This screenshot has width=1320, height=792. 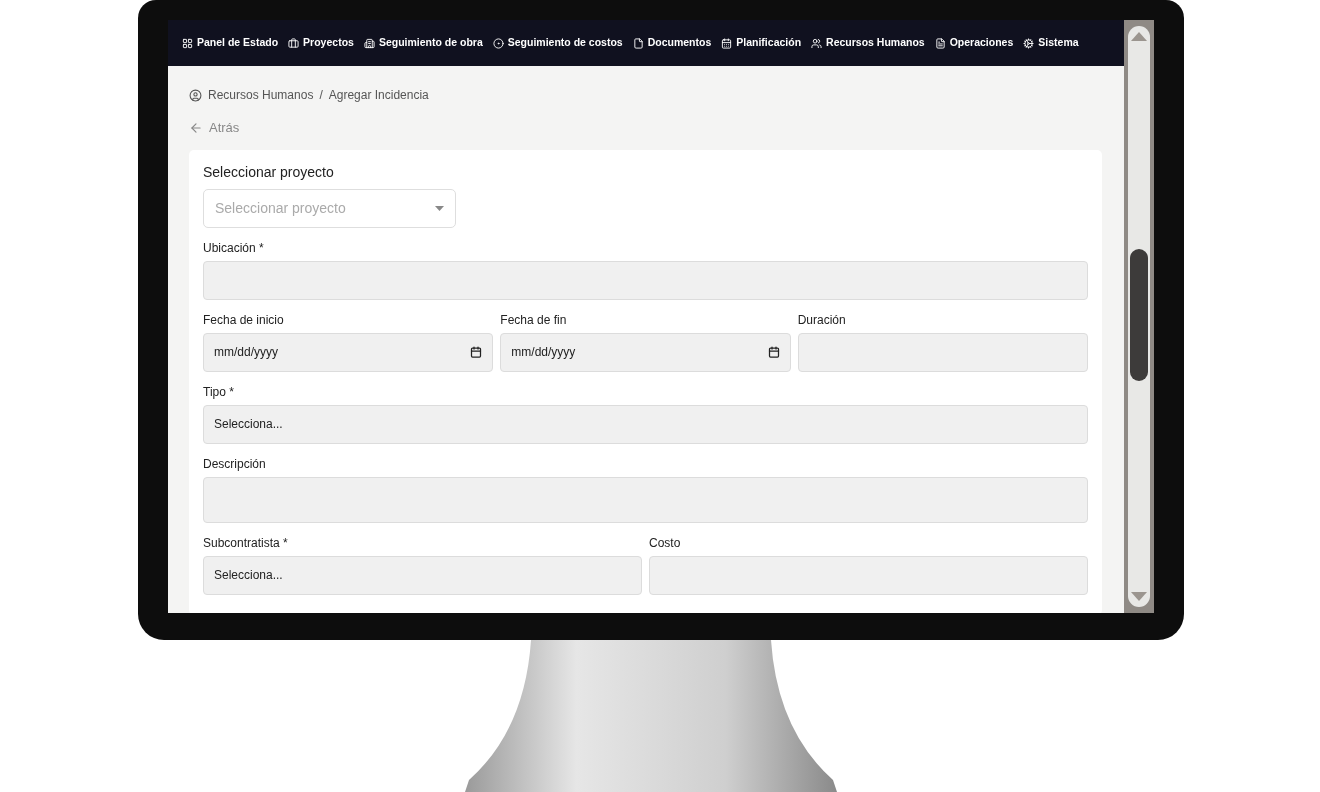 What do you see at coordinates (244, 320) in the screenshot?
I see `field-label: Fecha de inicio` at bounding box center [244, 320].